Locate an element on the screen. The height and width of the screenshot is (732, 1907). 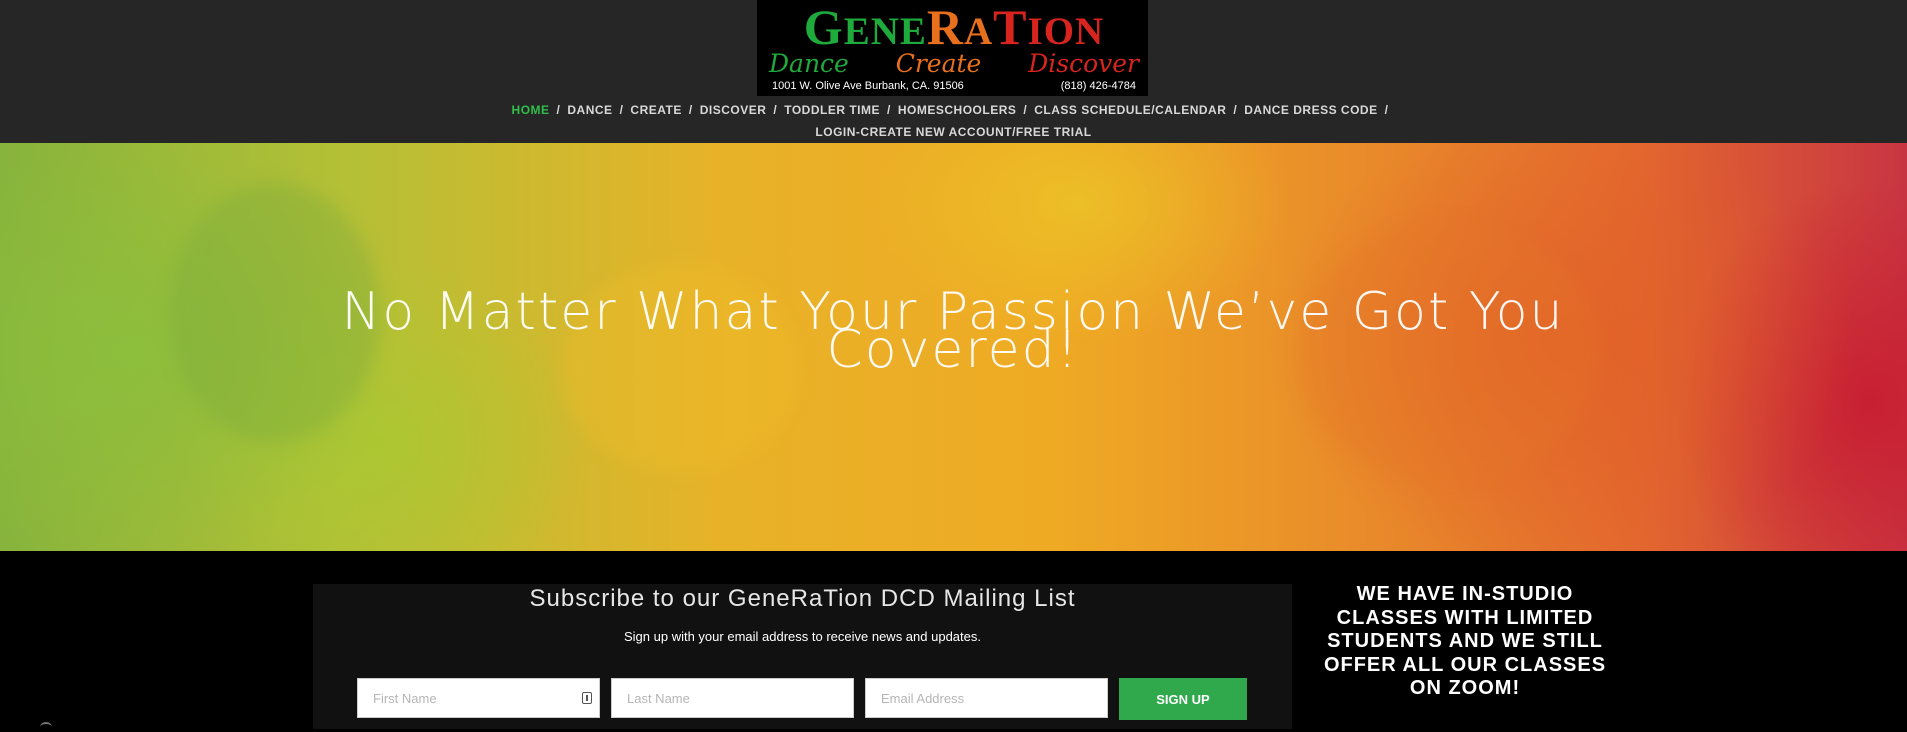
logo-letter: ENE is located at coordinates (885, 31).